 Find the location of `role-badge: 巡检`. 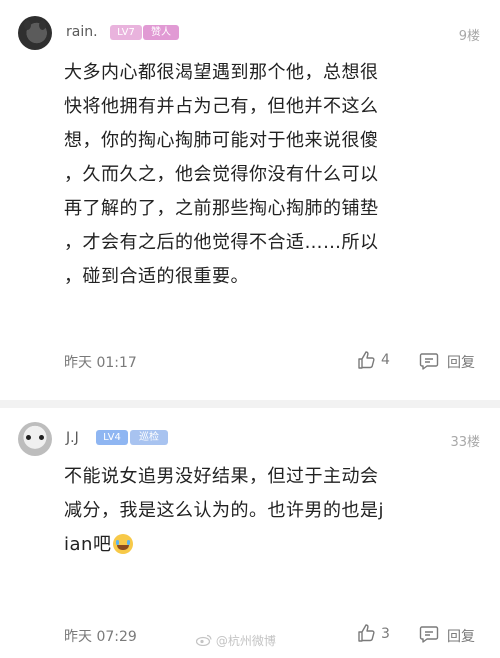

role-badge: 巡检 is located at coordinates (149, 437).